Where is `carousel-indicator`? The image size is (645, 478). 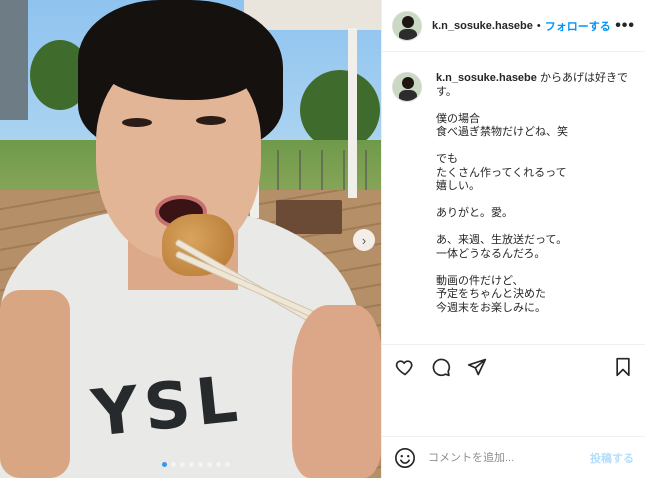 carousel-indicator is located at coordinates (196, 464).